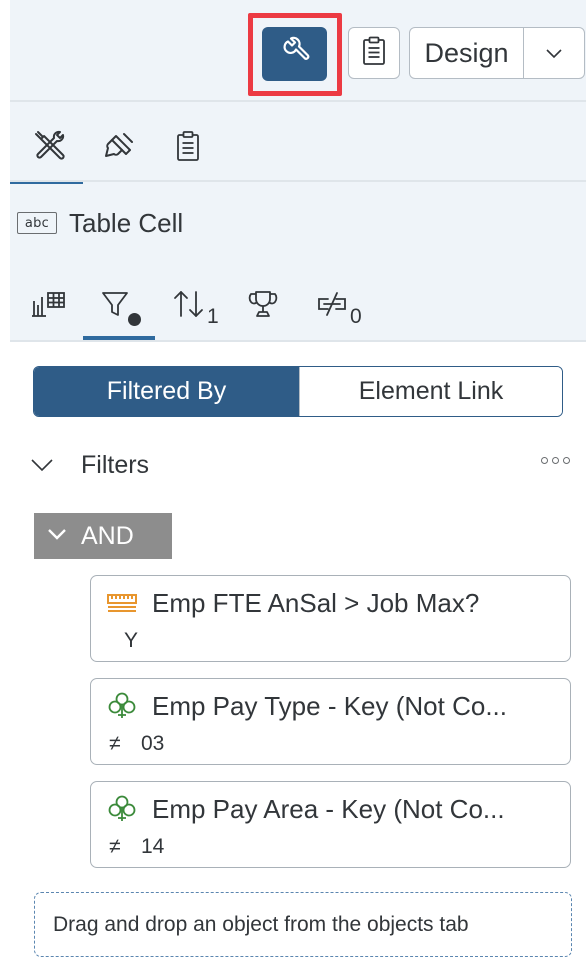 This screenshot has width=586, height=959. I want to click on paint-brush-icon, so click(120, 148).